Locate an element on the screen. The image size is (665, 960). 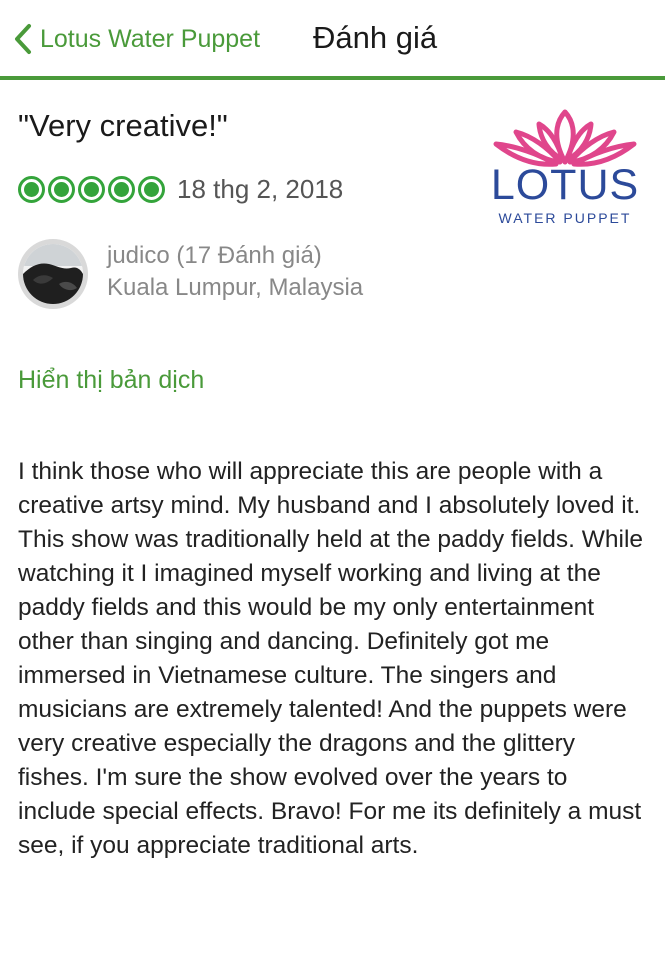
review-date: 18 thg 2, 2018 is located at coordinates (260, 189).